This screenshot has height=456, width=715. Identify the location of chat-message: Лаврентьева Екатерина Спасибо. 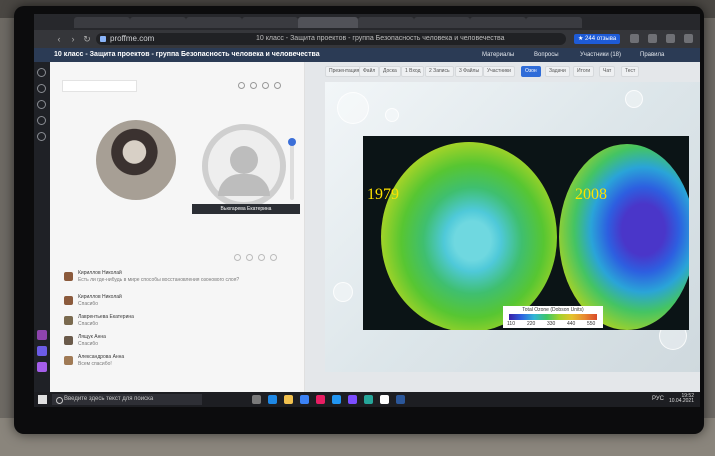
(169, 325).